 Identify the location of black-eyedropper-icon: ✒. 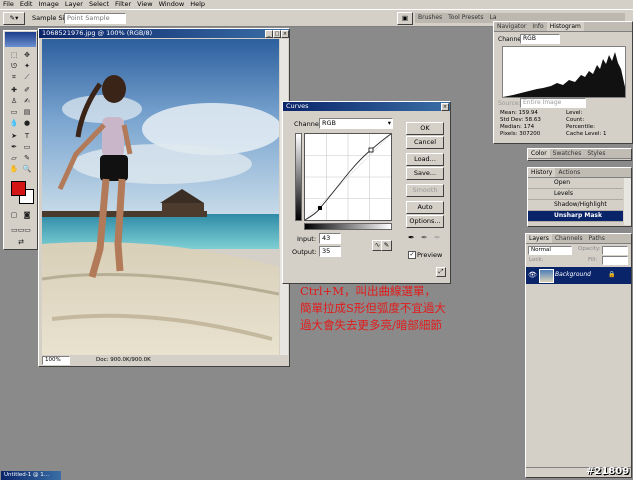
(411, 237).